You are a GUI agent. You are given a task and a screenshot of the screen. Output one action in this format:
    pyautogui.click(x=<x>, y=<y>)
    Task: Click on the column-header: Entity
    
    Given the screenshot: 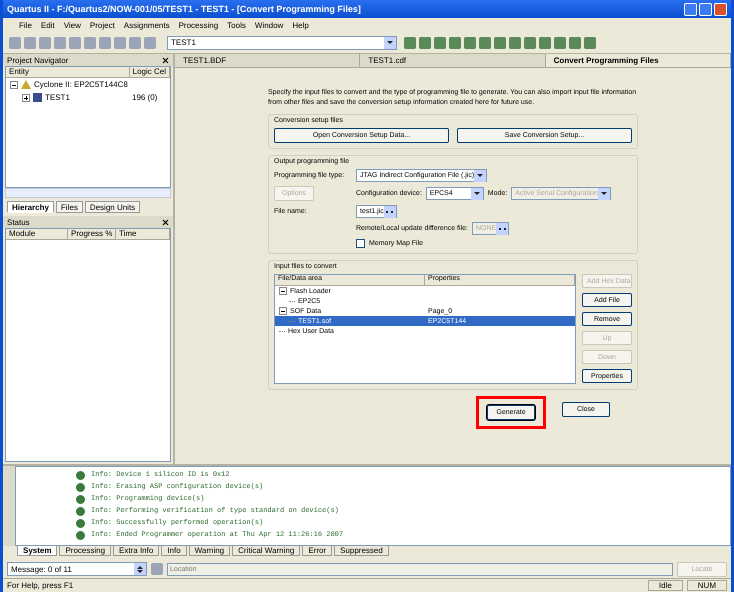 What is the action you would take?
    pyautogui.click(x=68, y=72)
    